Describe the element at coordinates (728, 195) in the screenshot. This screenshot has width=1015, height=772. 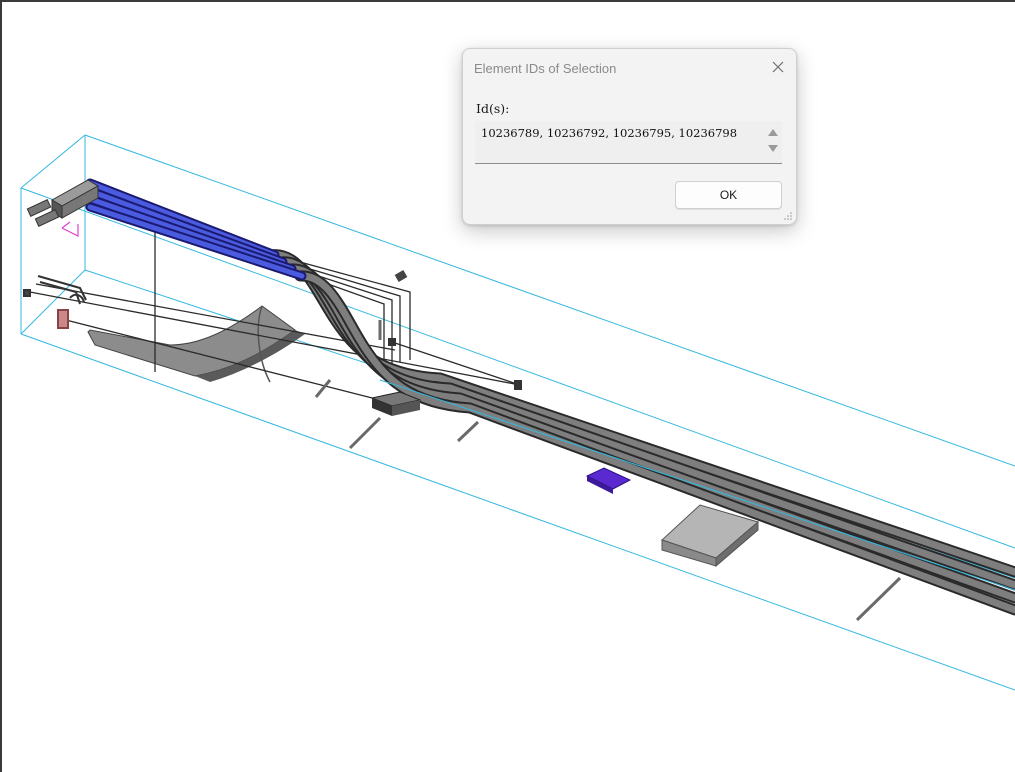
I see `ok-button: OK` at that location.